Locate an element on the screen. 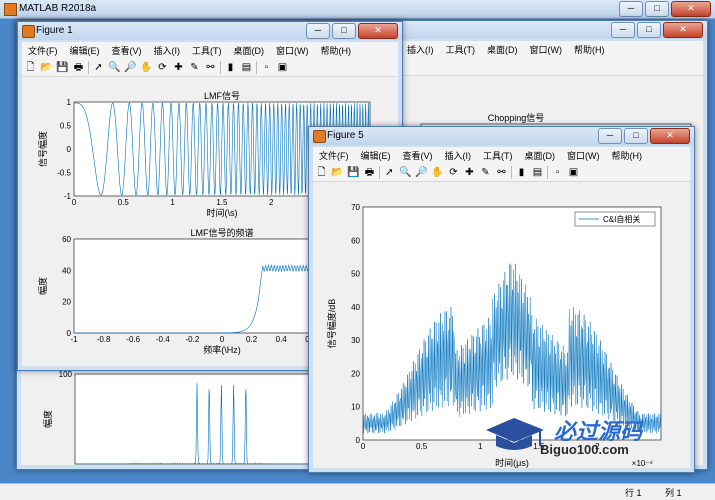  lmf-time-xtick: 1.5 is located at coordinates (222, 202).